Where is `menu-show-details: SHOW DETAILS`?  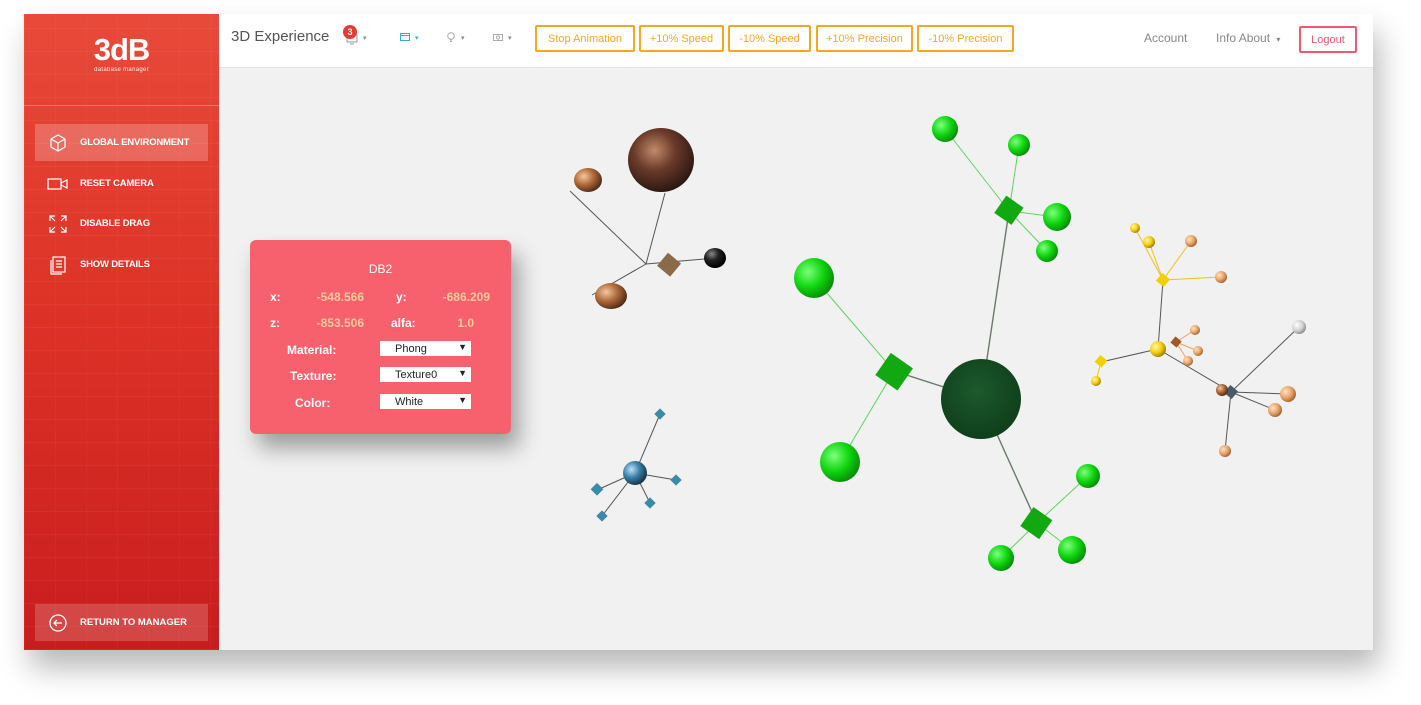 menu-show-details: SHOW DETAILS is located at coordinates (121, 264).